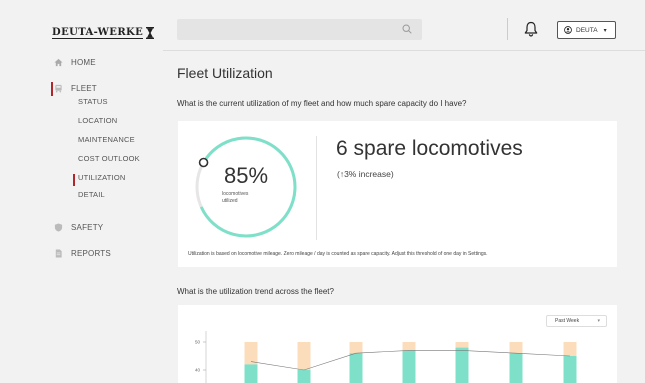 Image resolution: width=645 pixels, height=383 pixels. What do you see at coordinates (246, 175) in the screenshot?
I see `utilization-percent: 85%` at bounding box center [246, 175].